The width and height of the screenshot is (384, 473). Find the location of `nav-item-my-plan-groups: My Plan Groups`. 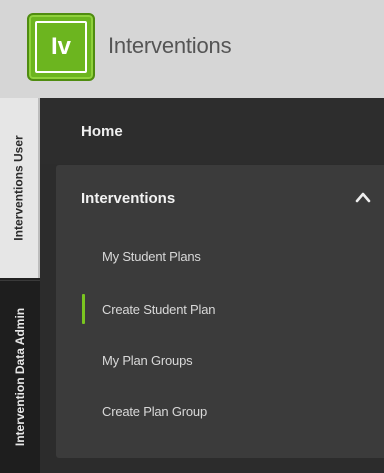

nav-item-my-plan-groups: My Plan Groups is located at coordinates (220, 360).